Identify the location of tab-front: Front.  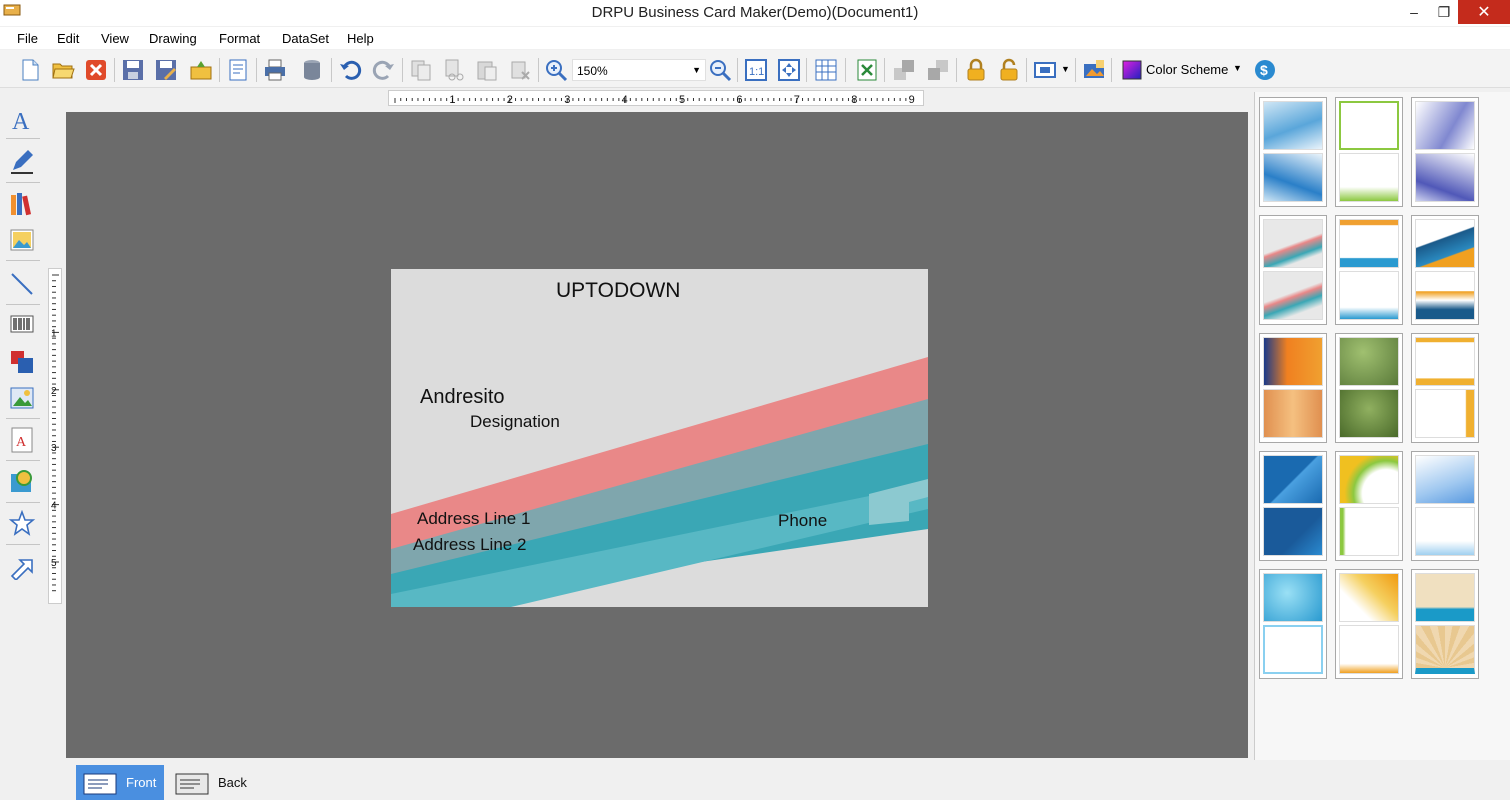
(120, 782).